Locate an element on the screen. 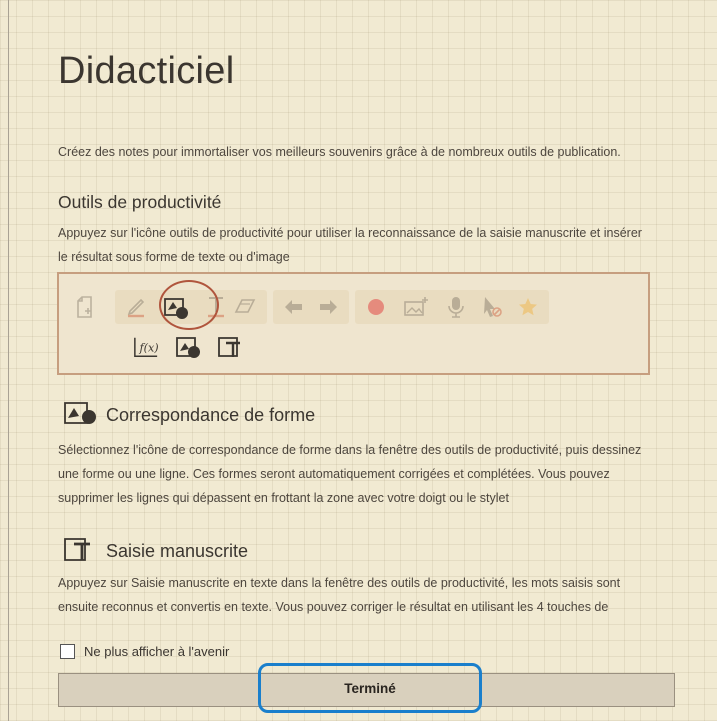  dont-show-again-row: Ne plus afficher à l'avenir is located at coordinates (144, 651).